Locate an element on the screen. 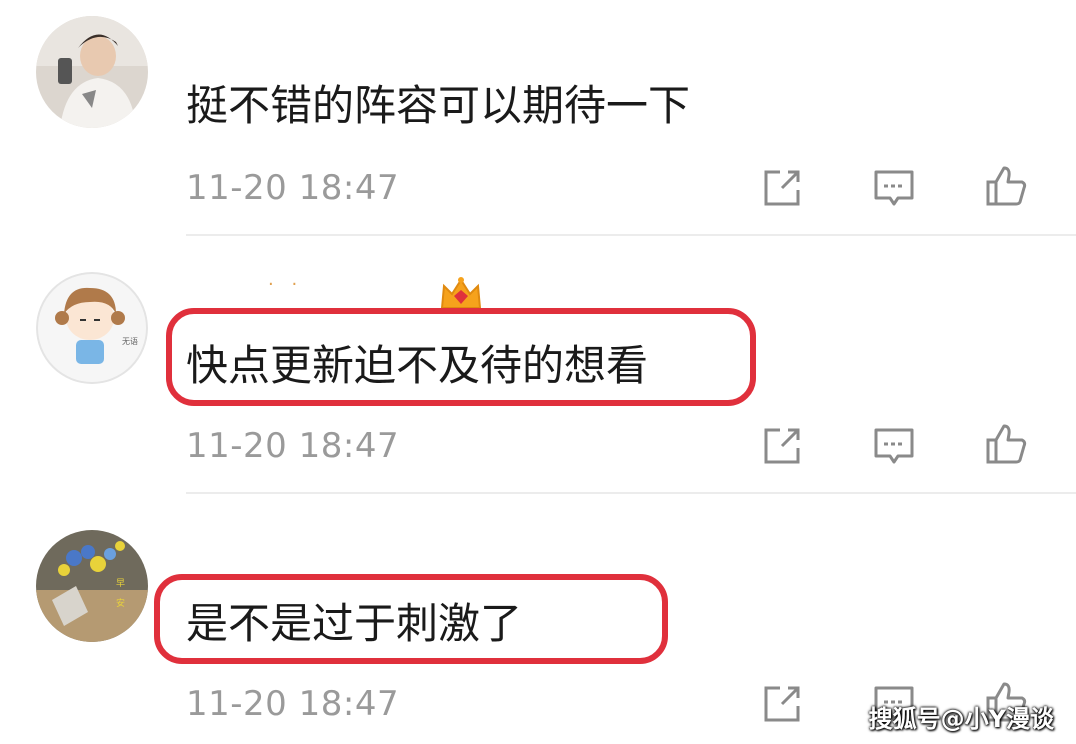  comment-text: 挺不错的阵容可以期待一下 is located at coordinates (438, 105).